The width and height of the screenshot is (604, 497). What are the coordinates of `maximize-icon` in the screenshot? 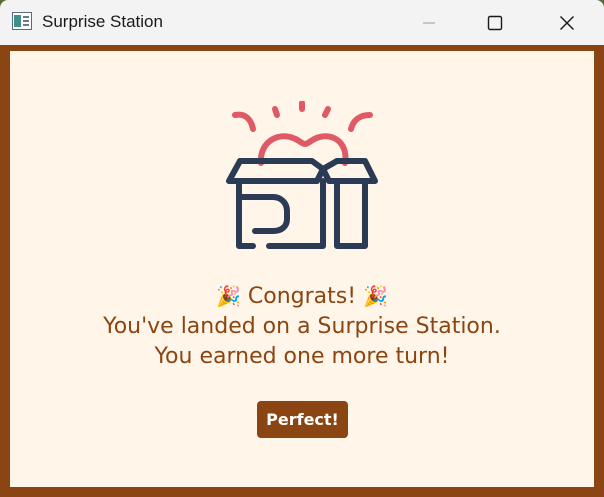 It's located at (495, 22).